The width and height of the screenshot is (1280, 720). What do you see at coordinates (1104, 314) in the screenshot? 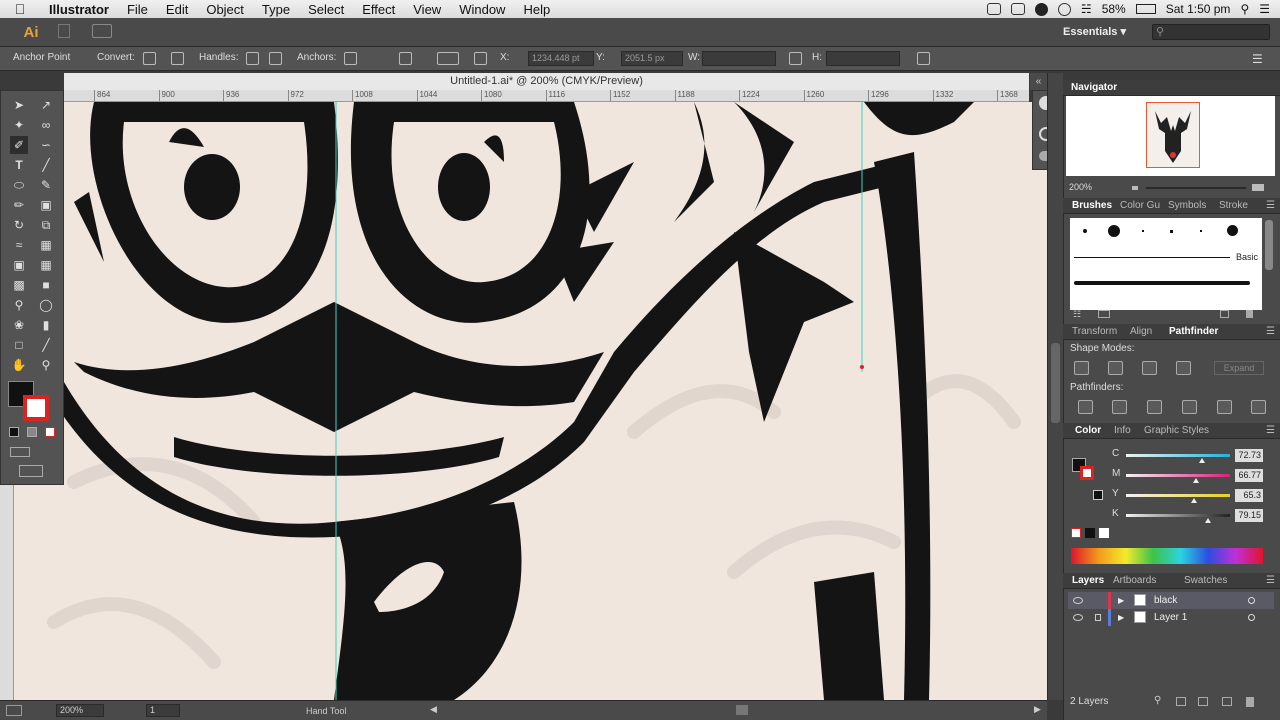
I see `options-icon` at bounding box center [1104, 314].